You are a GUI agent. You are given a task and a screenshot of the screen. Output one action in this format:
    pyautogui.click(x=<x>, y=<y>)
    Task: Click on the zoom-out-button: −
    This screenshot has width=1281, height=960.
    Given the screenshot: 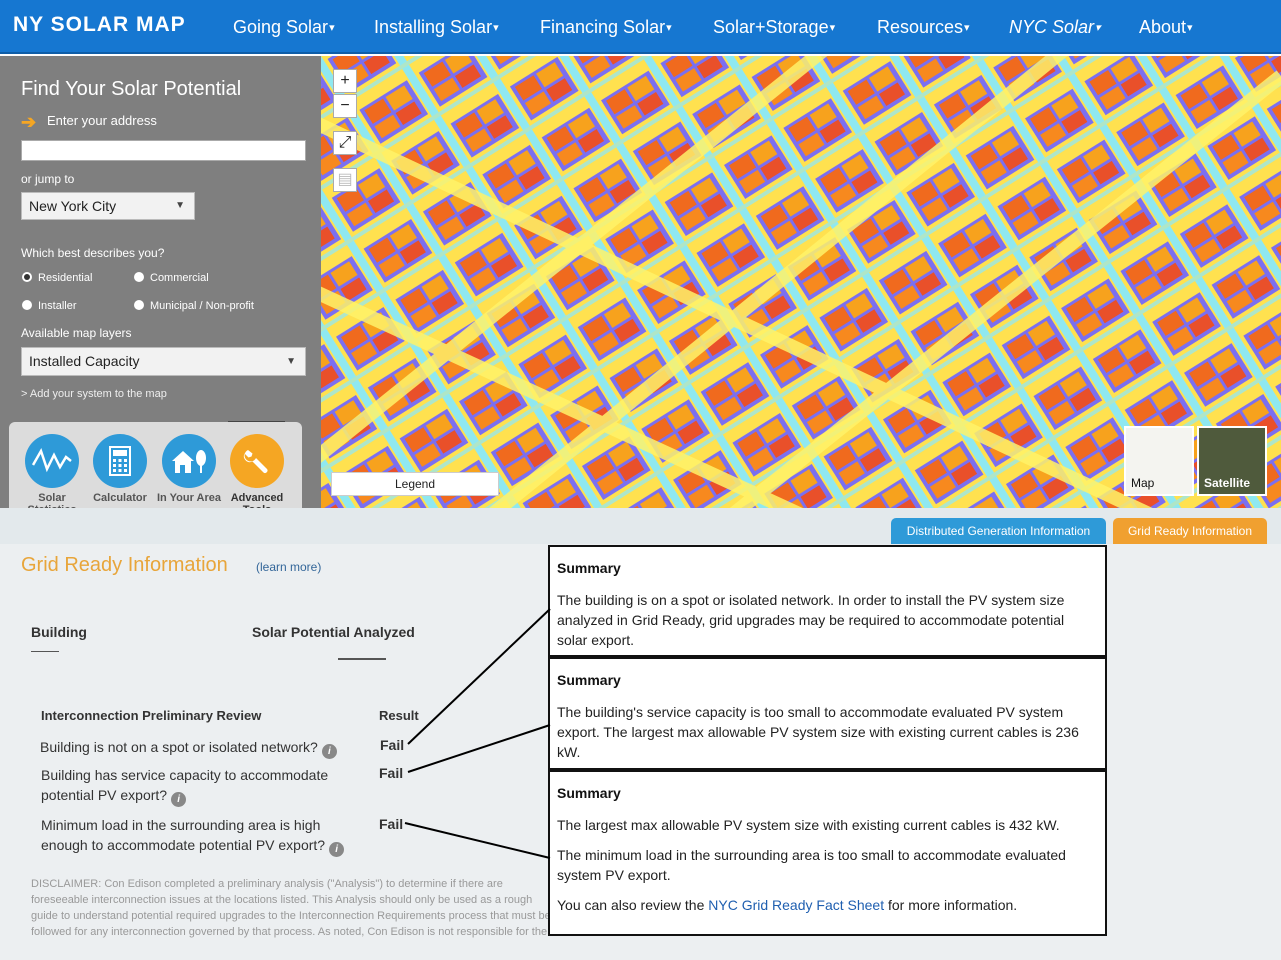 What is the action you would take?
    pyautogui.click(x=345, y=106)
    